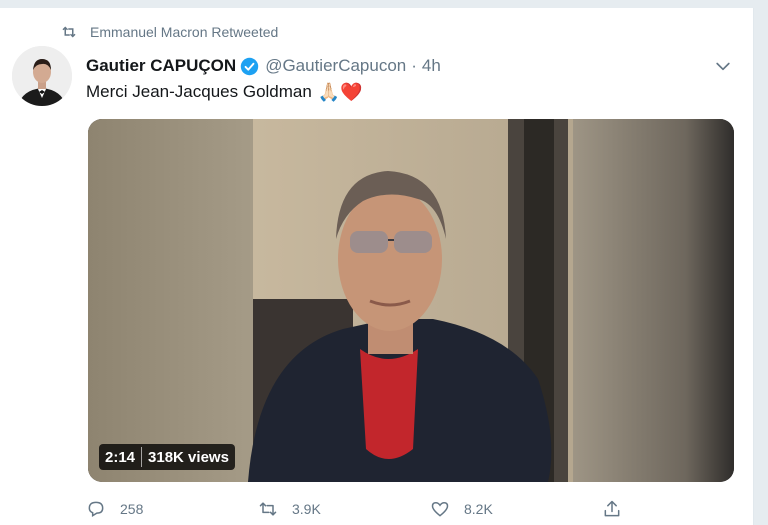 The height and width of the screenshot is (525, 768). What do you see at coordinates (69, 32) in the screenshot?
I see `retweet-icon` at bounding box center [69, 32].